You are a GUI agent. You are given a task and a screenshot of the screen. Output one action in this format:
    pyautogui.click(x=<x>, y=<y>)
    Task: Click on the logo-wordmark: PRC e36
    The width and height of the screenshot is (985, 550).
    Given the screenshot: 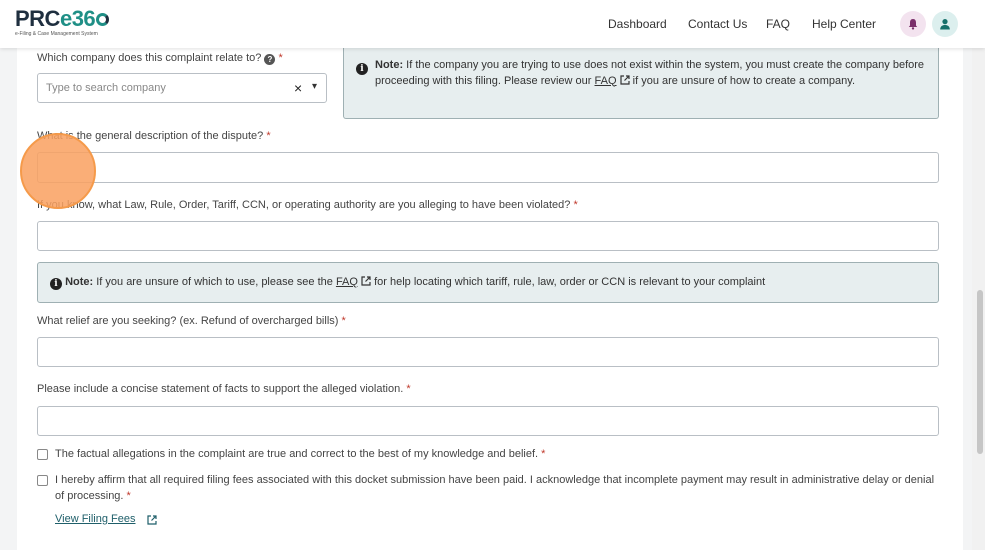 What is the action you would take?
    pyautogui.click(x=70, y=19)
    